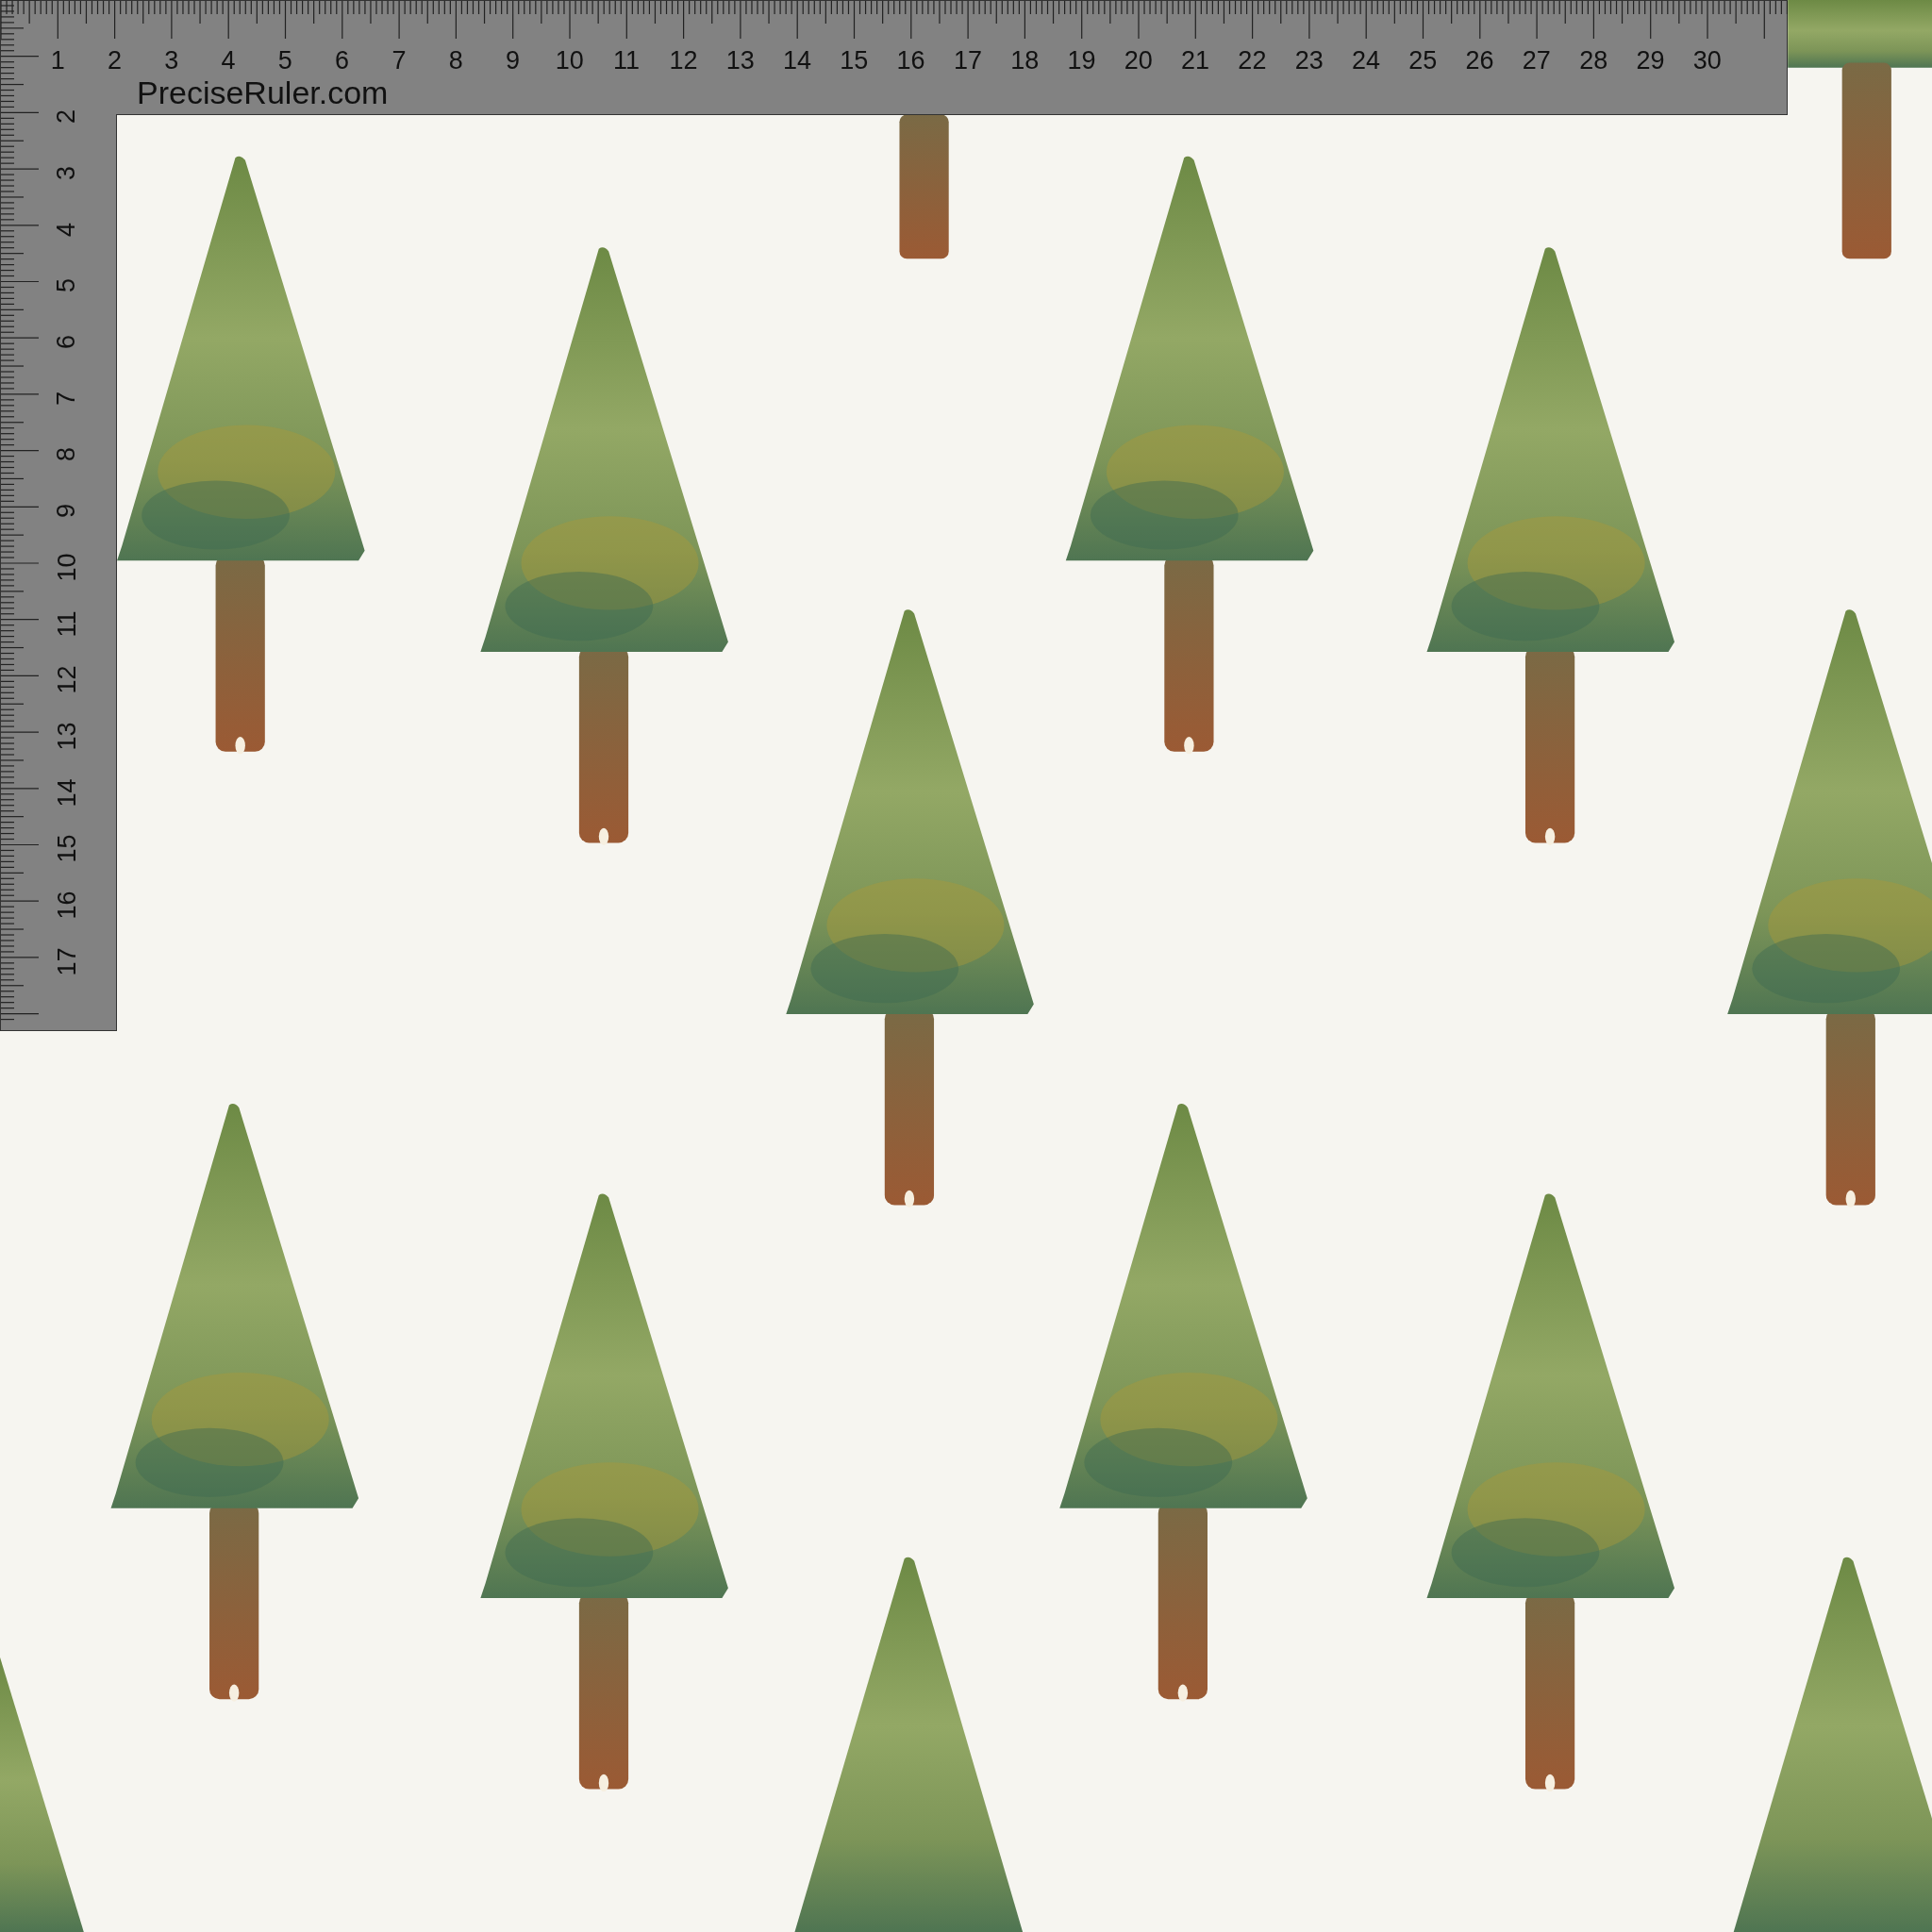 This screenshot has width=1932, height=1932. What do you see at coordinates (1081, 61) in the screenshot?
I see `ruler-number: 19` at bounding box center [1081, 61].